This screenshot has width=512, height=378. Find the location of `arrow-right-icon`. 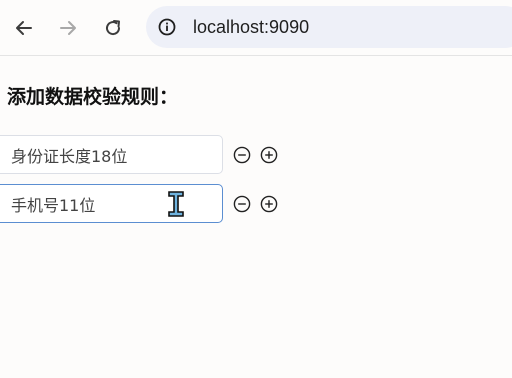

arrow-right-icon is located at coordinates (68, 28).